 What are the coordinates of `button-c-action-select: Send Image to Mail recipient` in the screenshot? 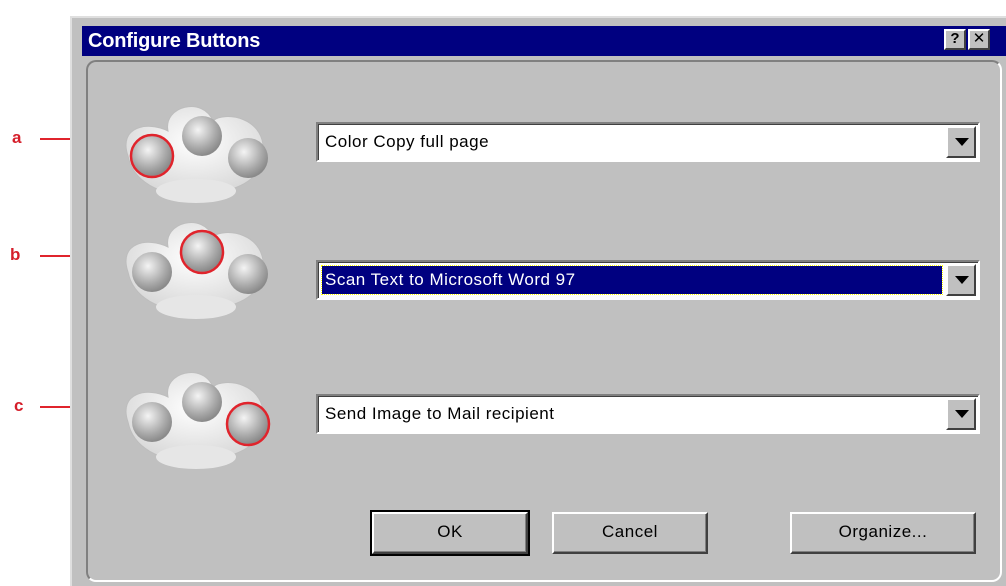 It's located at (648, 414).